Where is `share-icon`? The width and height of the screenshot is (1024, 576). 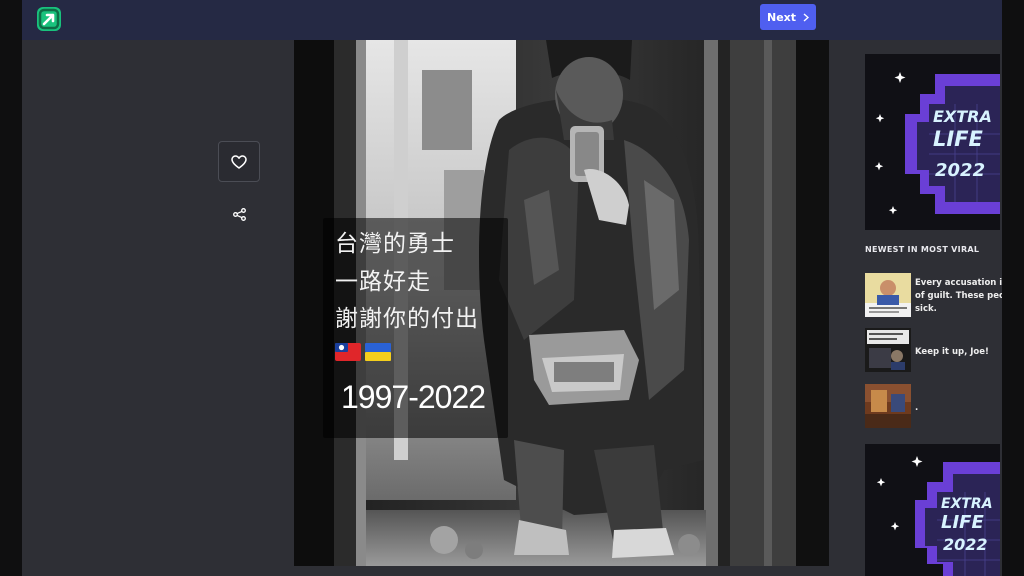 share-icon is located at coordinates (239, 214).